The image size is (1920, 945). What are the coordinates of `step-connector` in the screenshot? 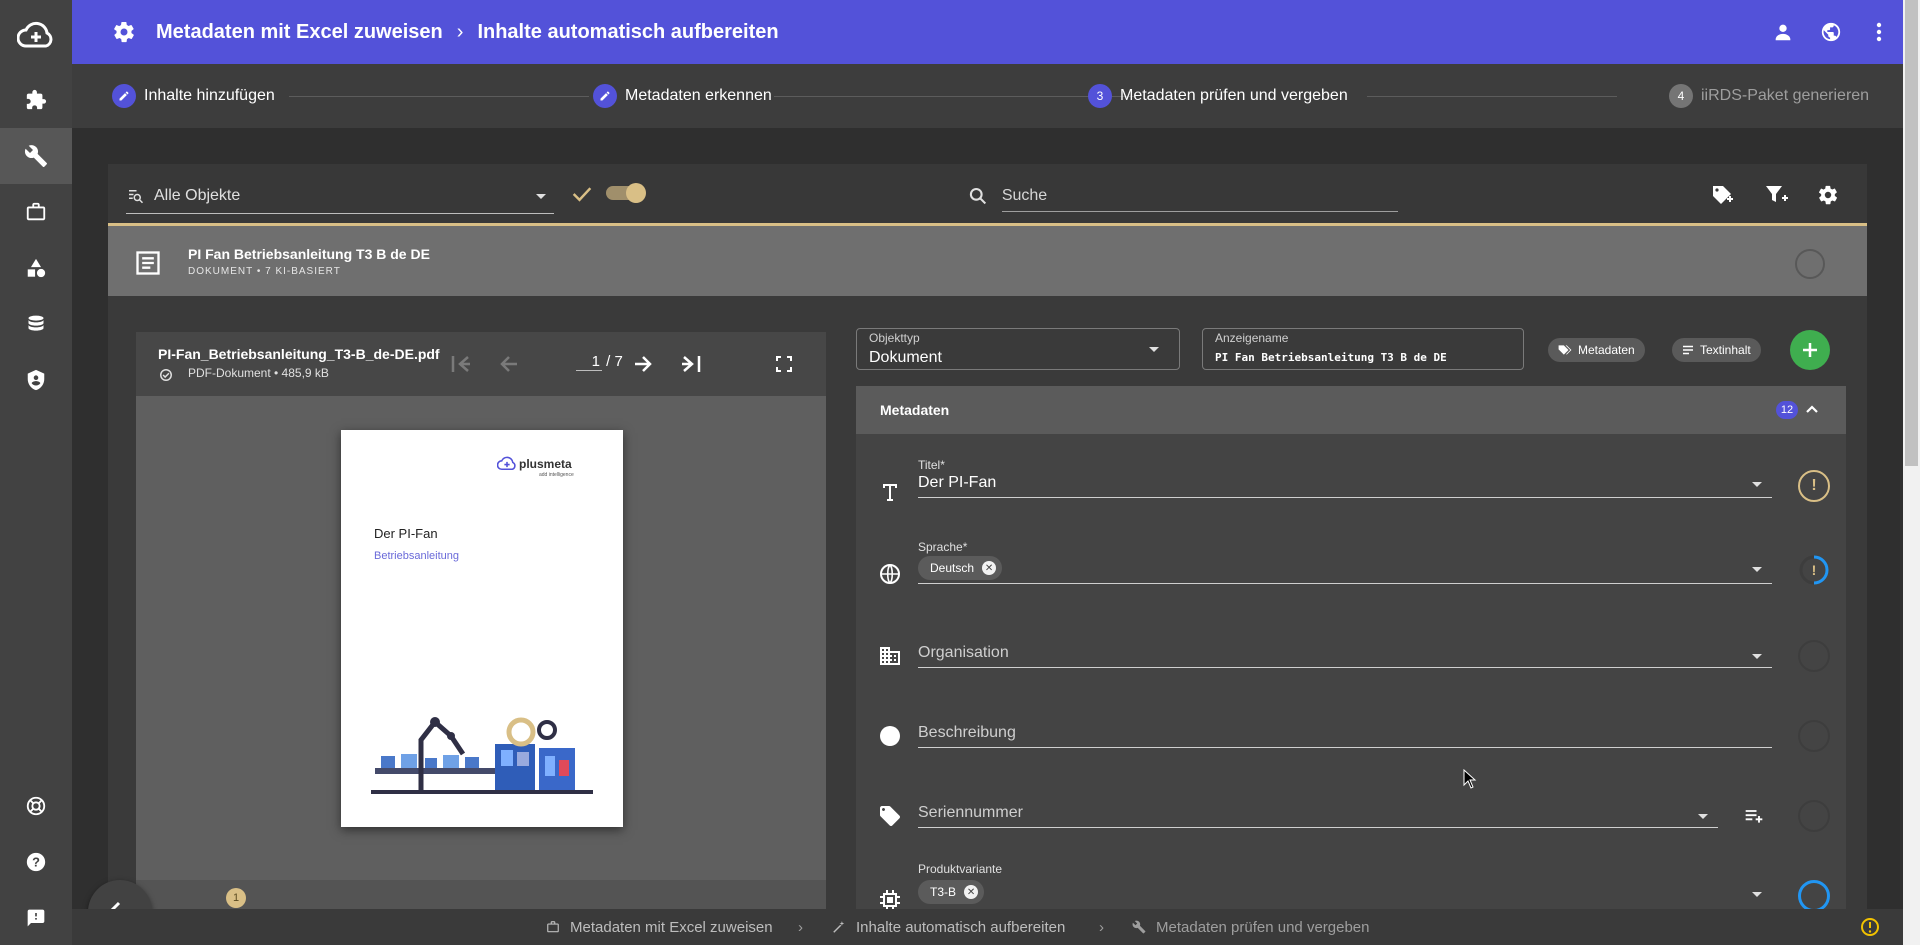 It's located at (954, 96).